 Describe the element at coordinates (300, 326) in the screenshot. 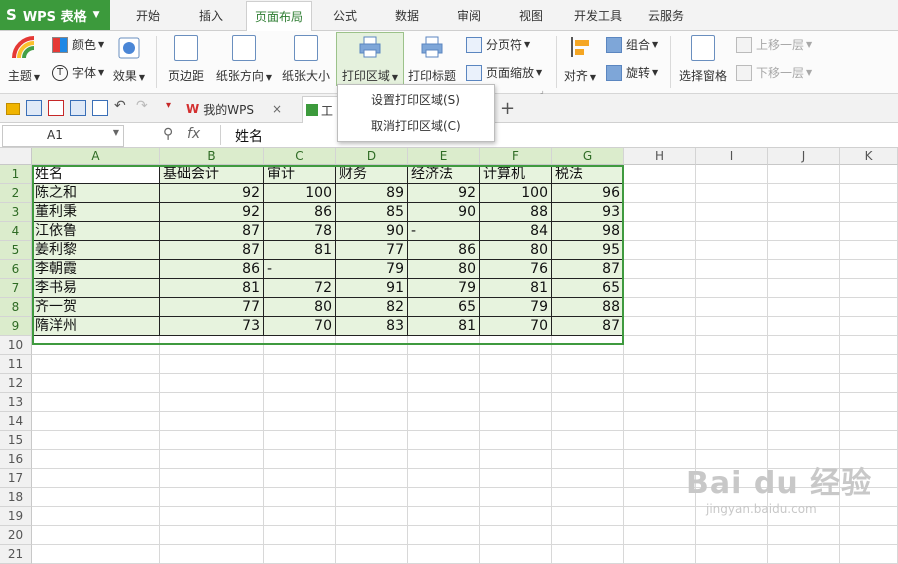

I see `score-cell: 70` at that location.